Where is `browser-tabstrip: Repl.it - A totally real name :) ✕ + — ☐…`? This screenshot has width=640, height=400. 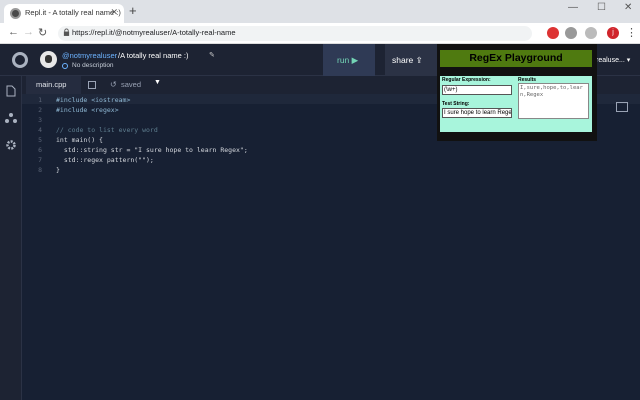 browser-tabstrip: Repl.it - A totally real name :) ✕ + — ☐… is located at coordinates (320, 11).